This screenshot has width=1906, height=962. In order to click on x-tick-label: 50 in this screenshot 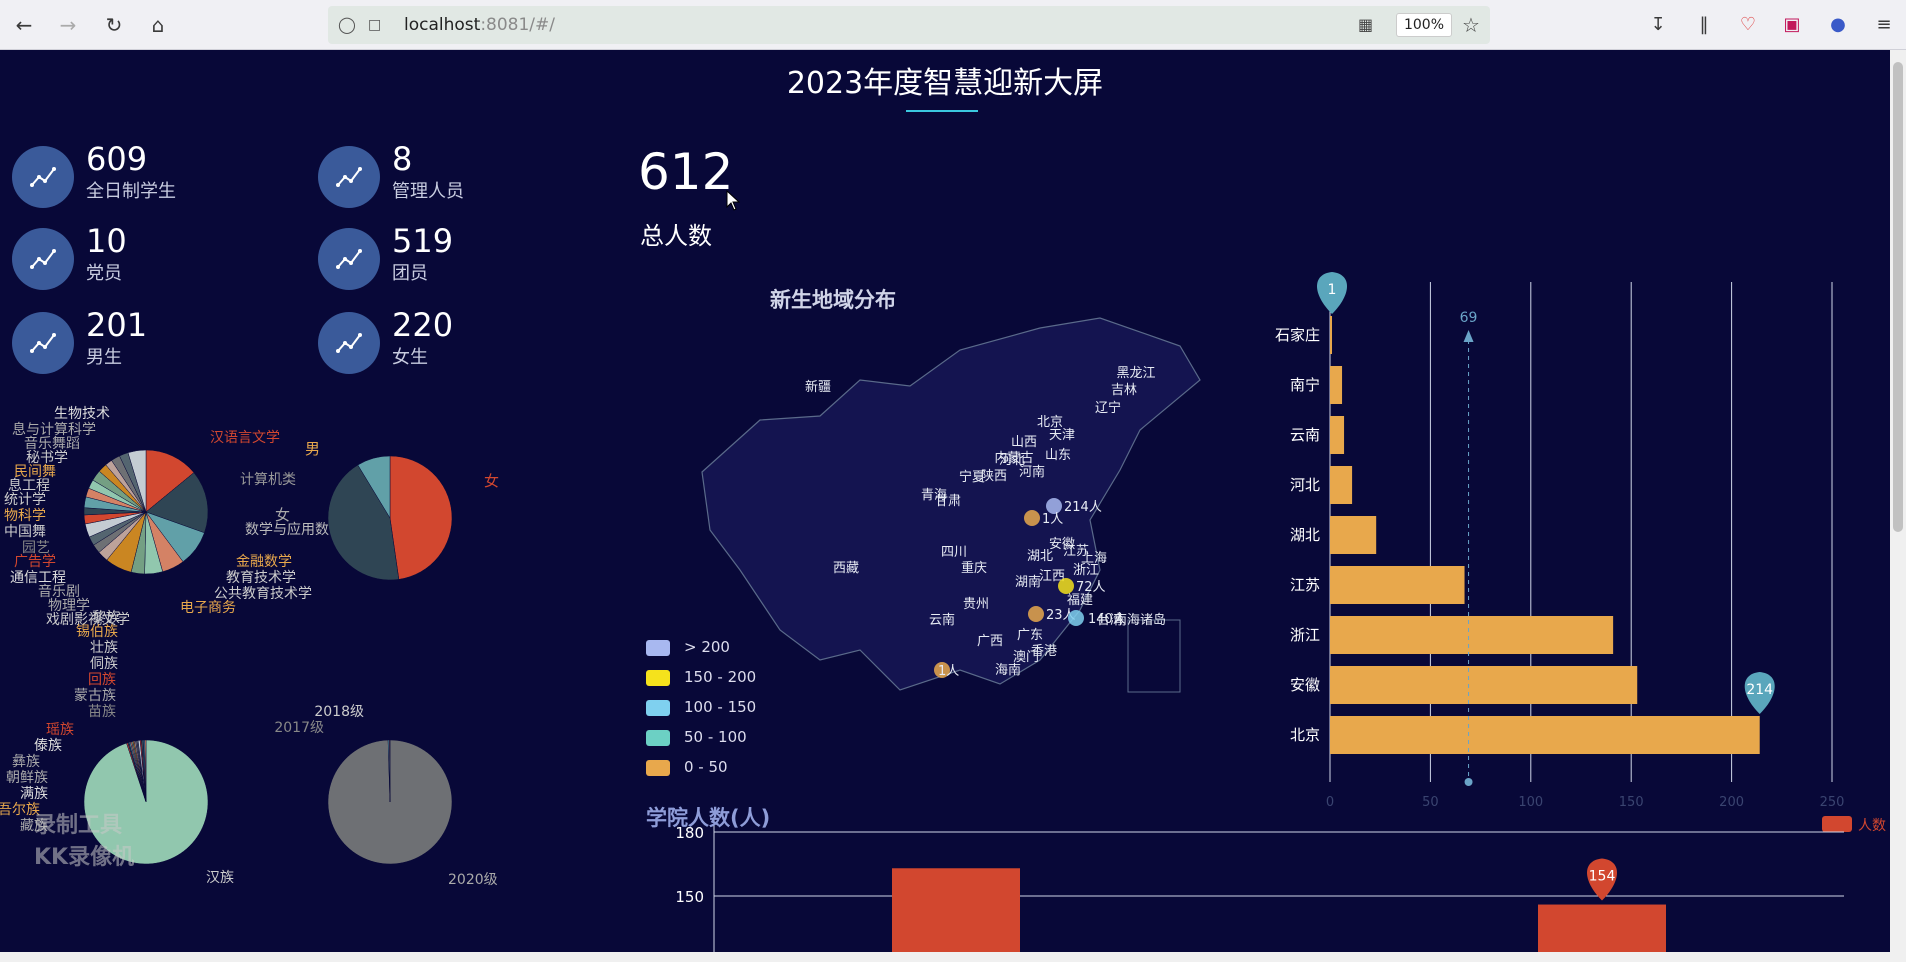, I will do `click(1430, 802)`.